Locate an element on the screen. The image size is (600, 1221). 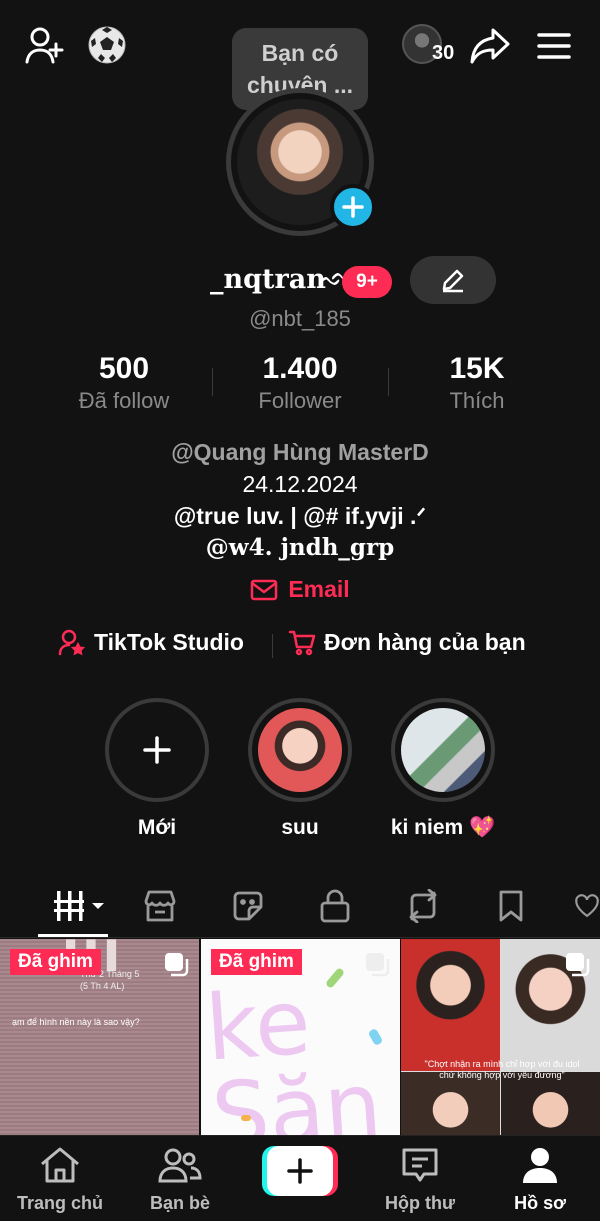
lock-icon is located at coordinates (335, 906).